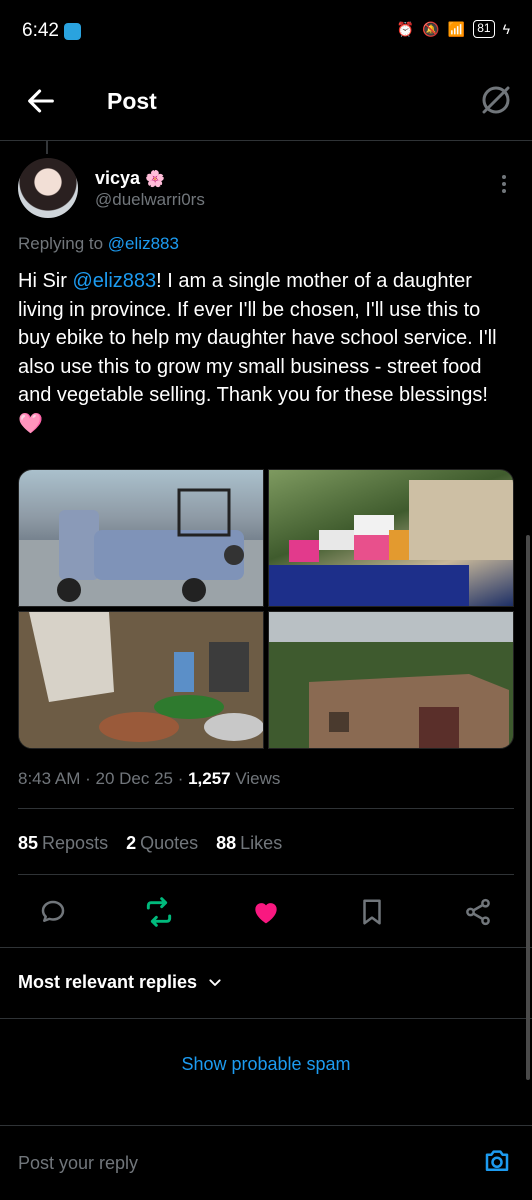 Image resolution: width=532 pixels, height=1200 pixels. Describe the element at coordinates (61, 243) in the screenshot. I see `replying-prefix: Replying to` at that location.